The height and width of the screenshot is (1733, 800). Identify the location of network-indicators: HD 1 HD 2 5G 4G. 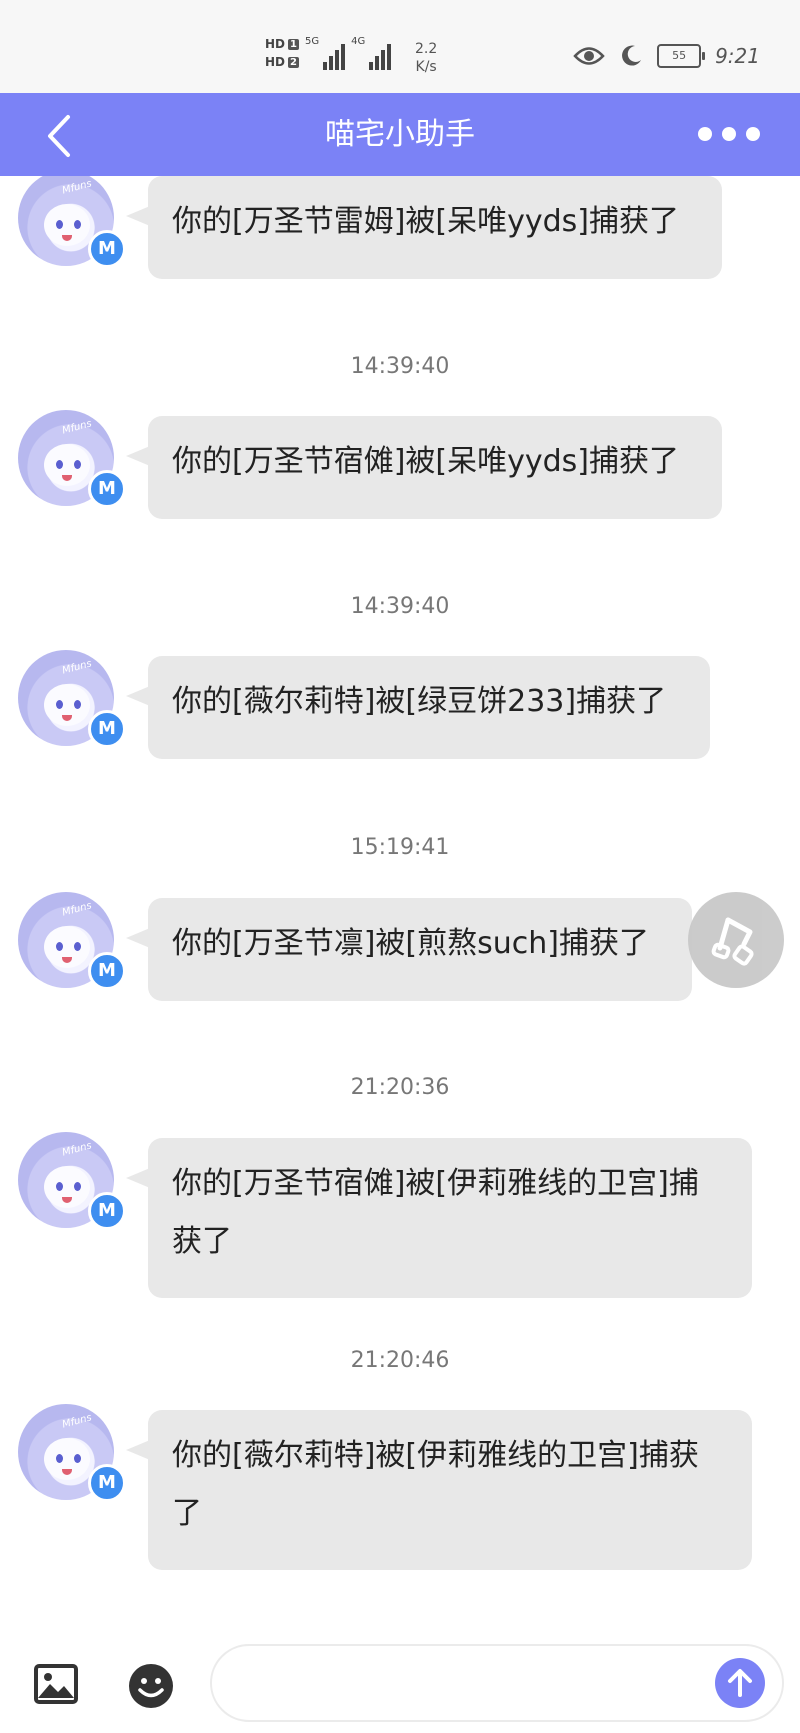
(328, 53).